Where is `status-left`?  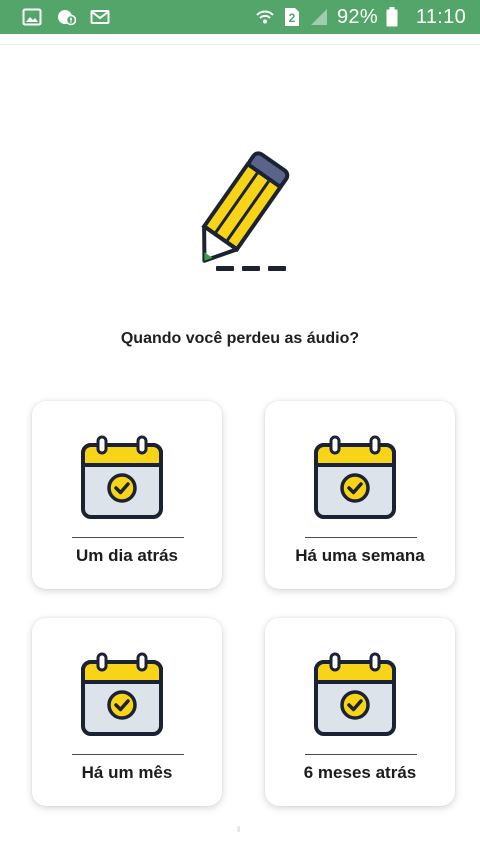
status-left is located at coordinates (66, 17).